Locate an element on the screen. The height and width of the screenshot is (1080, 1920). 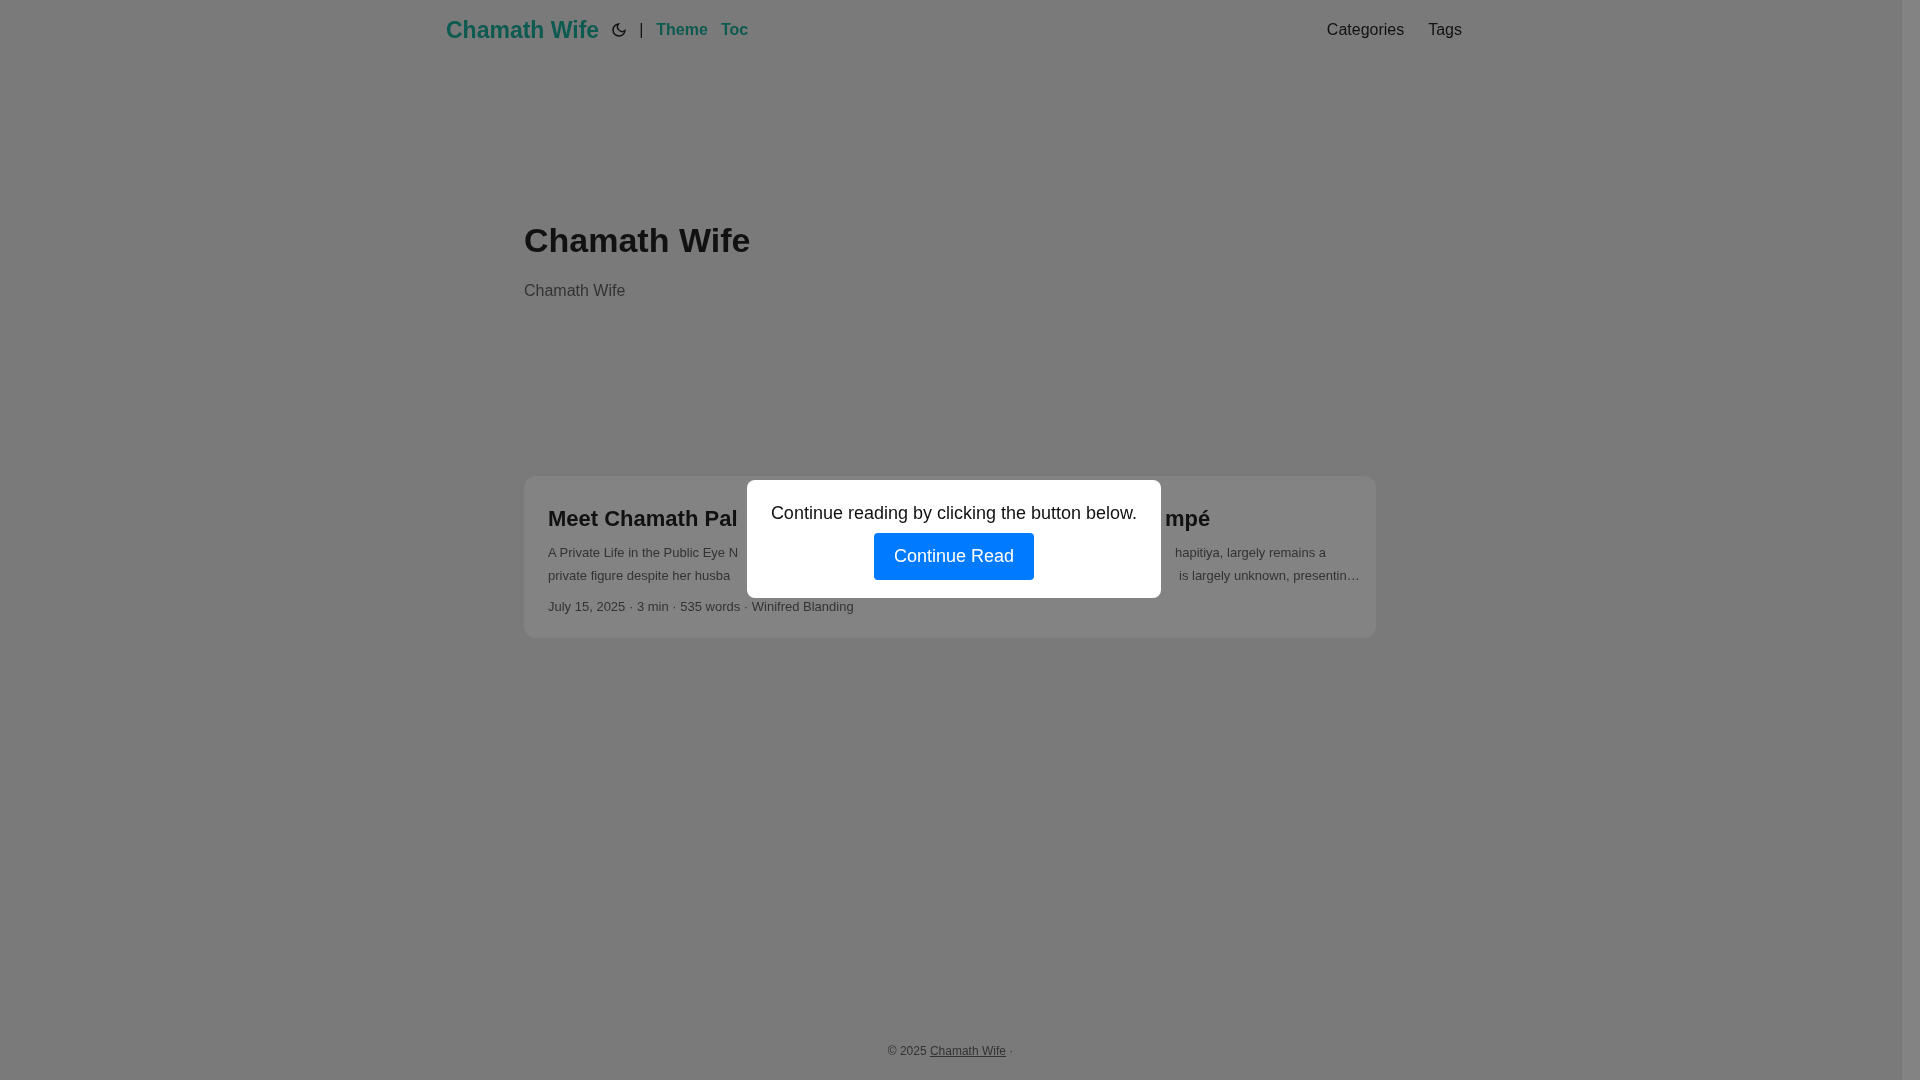
post-summary: A Private Life in the Public Eye N is located at coordinates (643, 552).